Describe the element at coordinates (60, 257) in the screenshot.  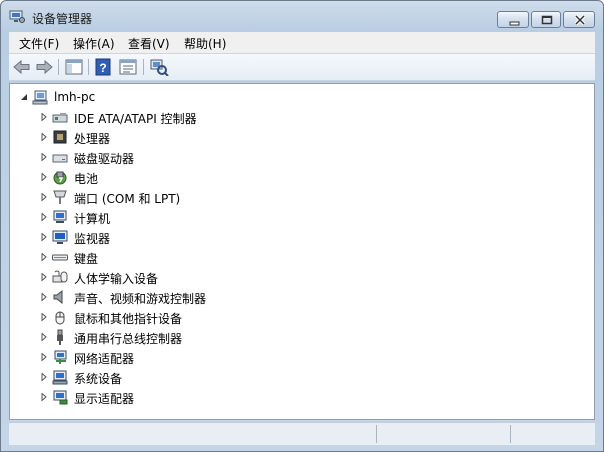
I see `keyboard-icon` at that location.